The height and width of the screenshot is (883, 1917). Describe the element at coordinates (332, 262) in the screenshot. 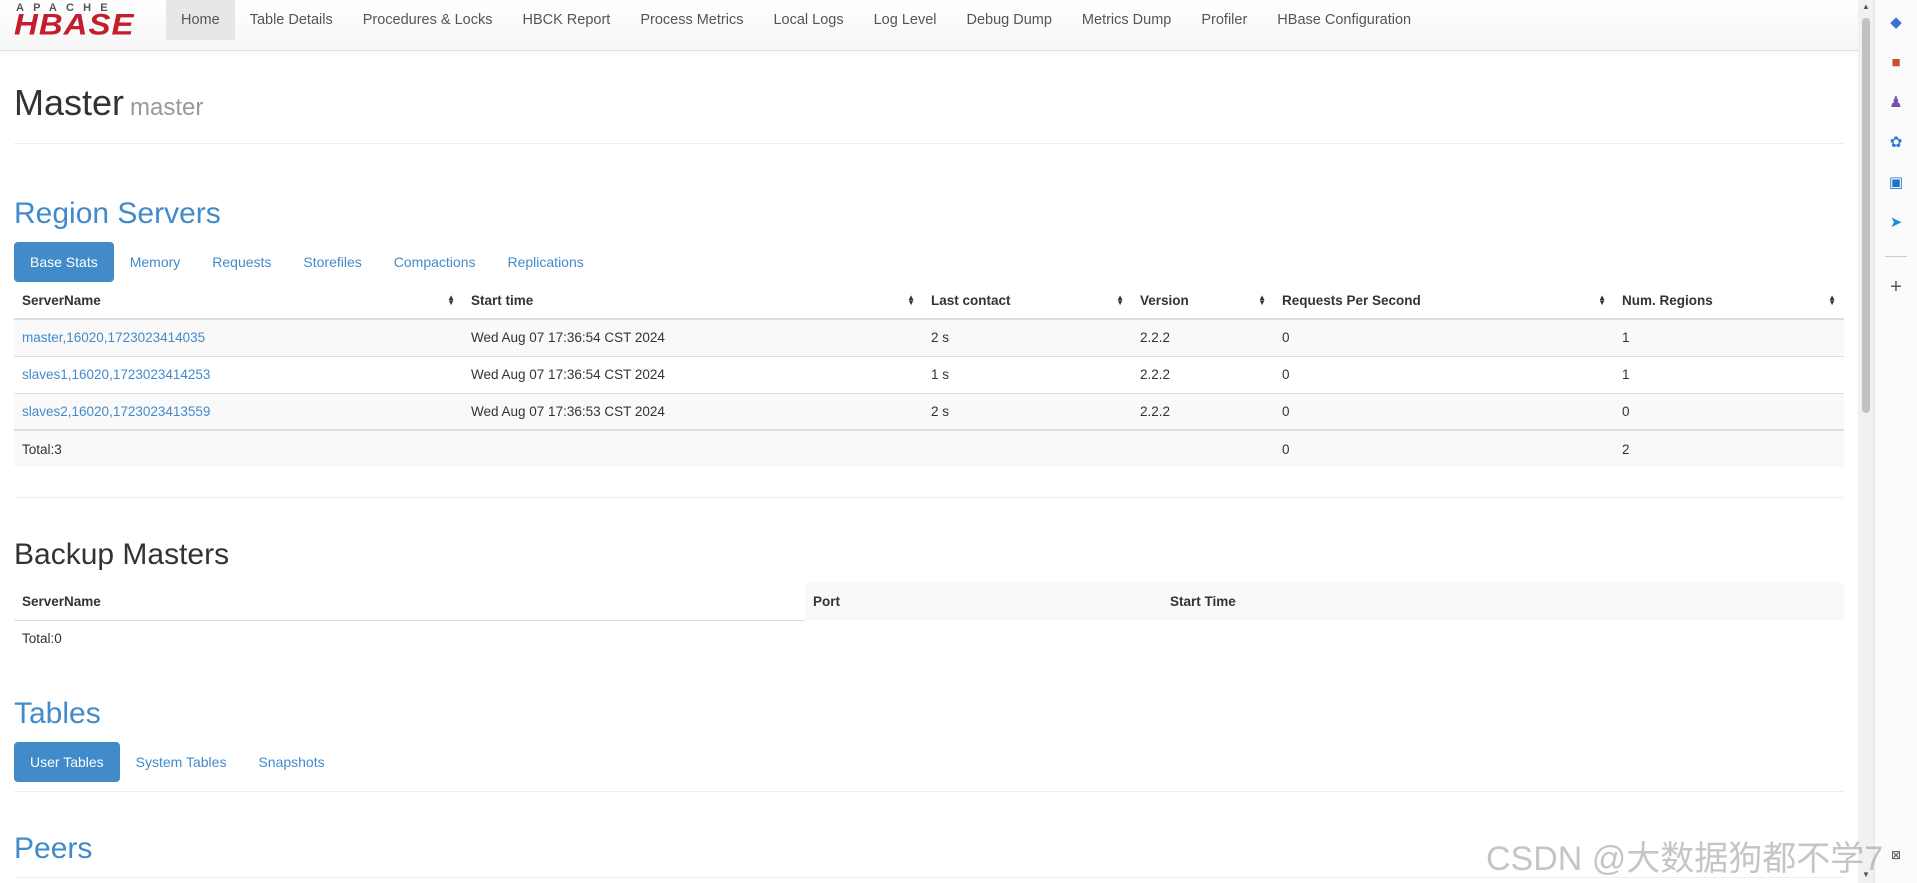

I see `tab-storefiles: Storefiles` at that location.